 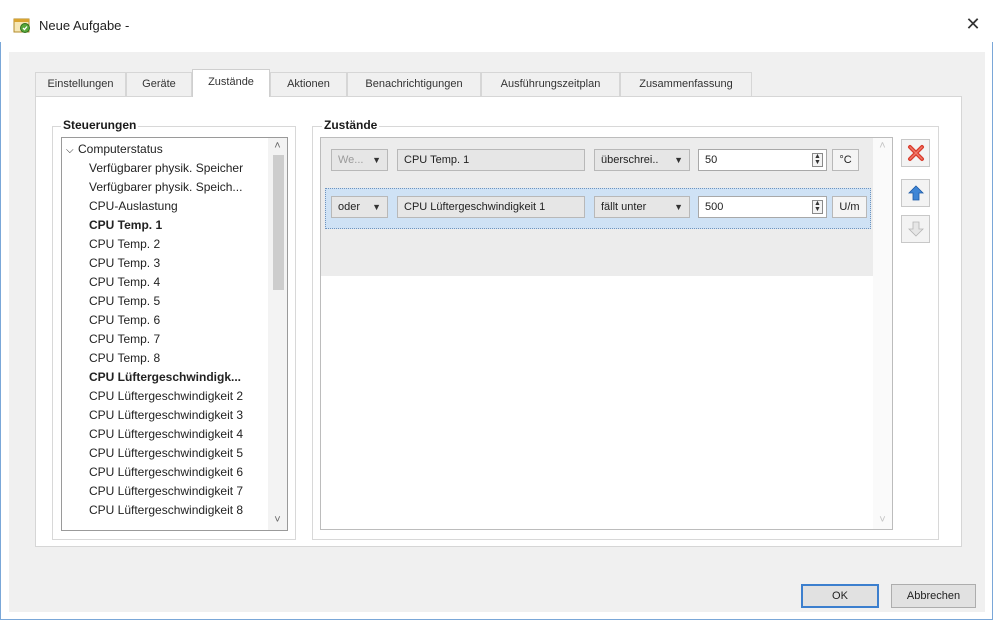 I want to click on tab-geraete: Geräte, so click(x=159, y=84).